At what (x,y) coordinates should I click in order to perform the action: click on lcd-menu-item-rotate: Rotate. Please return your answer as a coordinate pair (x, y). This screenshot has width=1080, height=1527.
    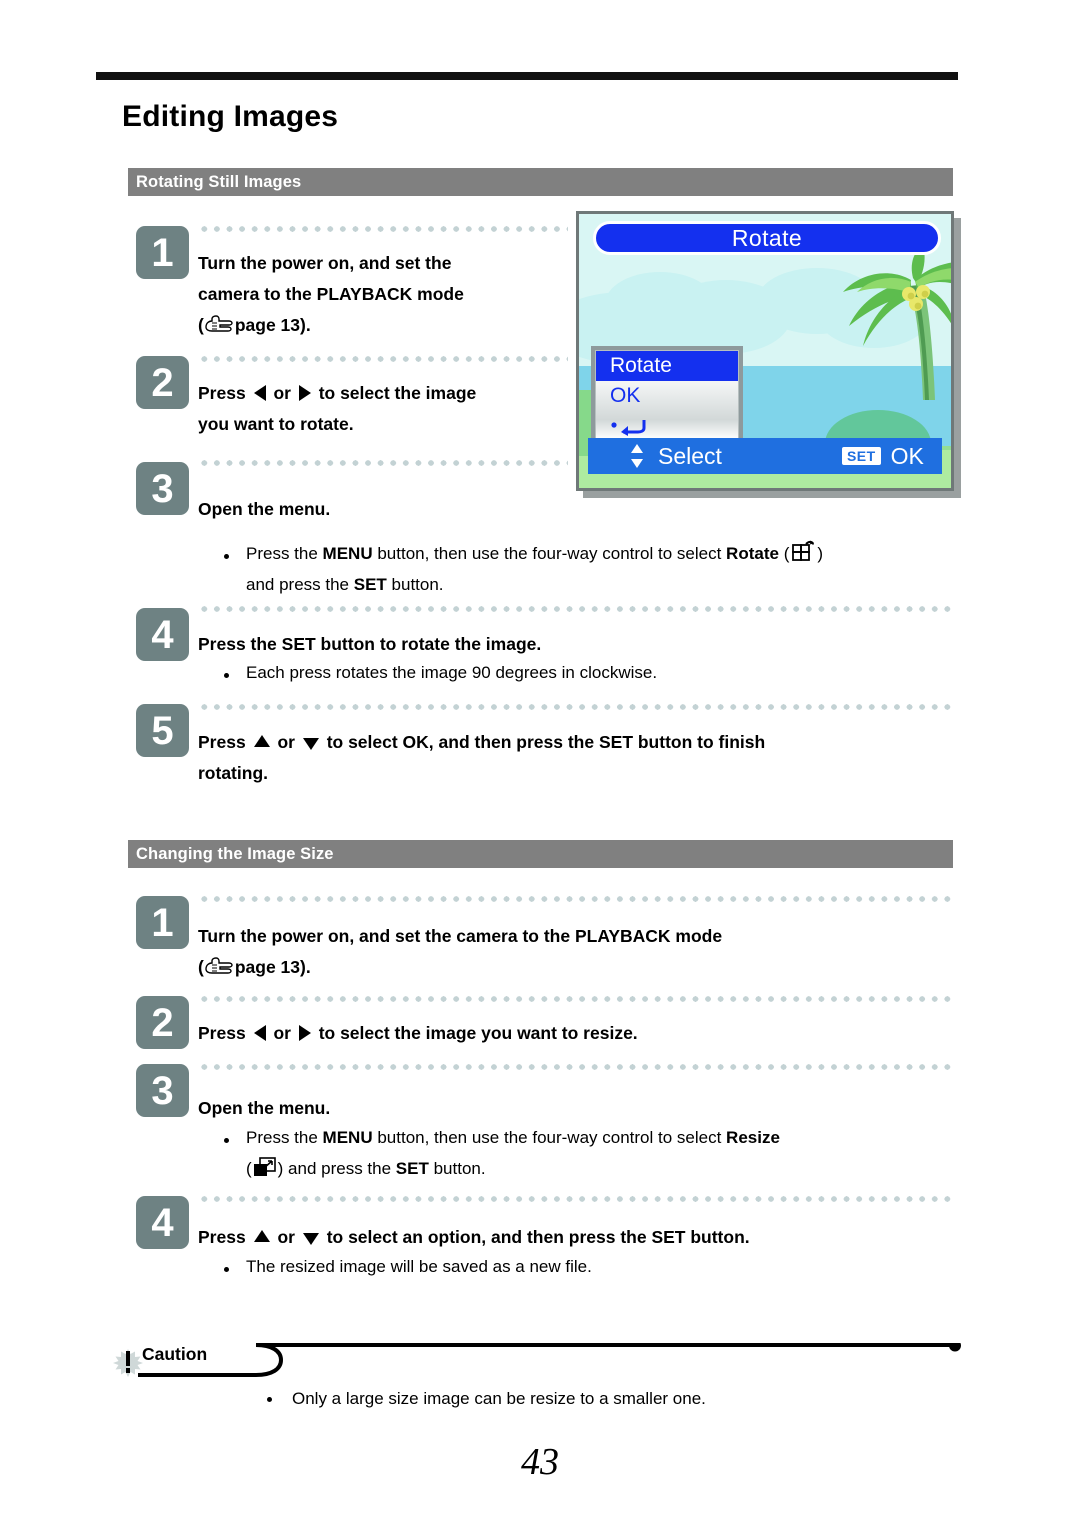
    Looking at the image, I should click on (667, 366).